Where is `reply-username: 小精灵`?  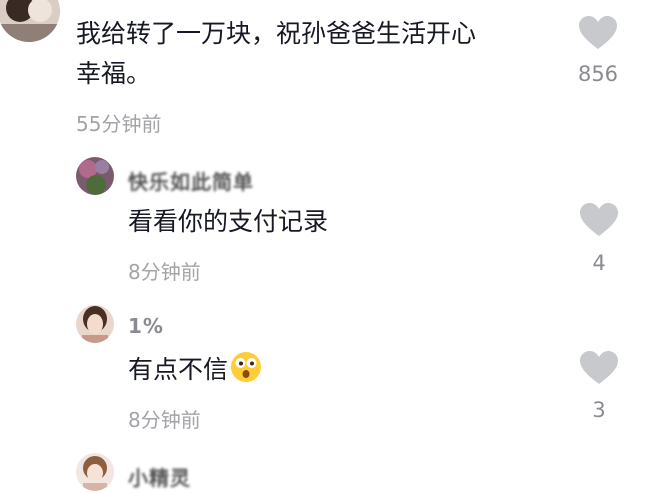 reply-username: 小精灵 is located at coordinates (159, 476).